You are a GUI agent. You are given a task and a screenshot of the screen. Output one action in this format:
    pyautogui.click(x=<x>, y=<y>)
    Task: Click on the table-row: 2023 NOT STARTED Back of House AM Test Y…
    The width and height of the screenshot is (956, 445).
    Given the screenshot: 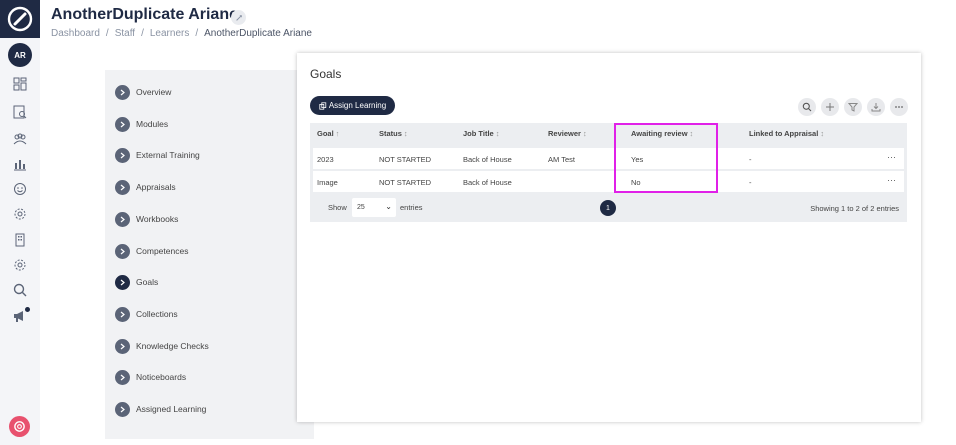 What is the action you would take?
    pyautogui.click(x=608, y=159)
    